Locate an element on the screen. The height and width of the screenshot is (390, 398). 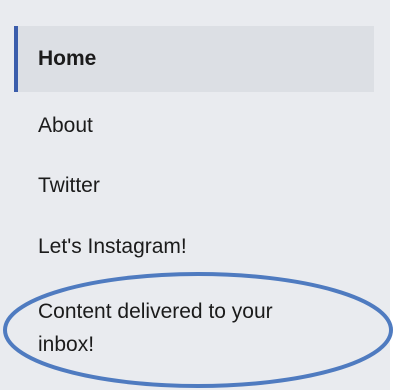
nav-item-label: Twitter is located at coordinates (69, 185).